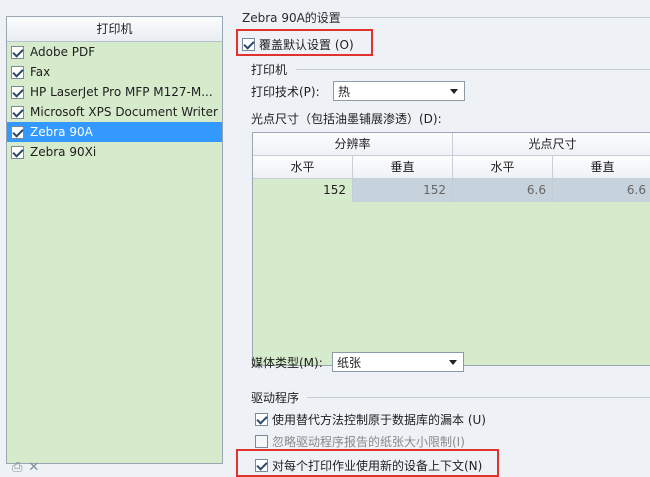 This screenshot has height=477, width=650. I want to click on printer-item: Adobe PDF, so click(114, 52).